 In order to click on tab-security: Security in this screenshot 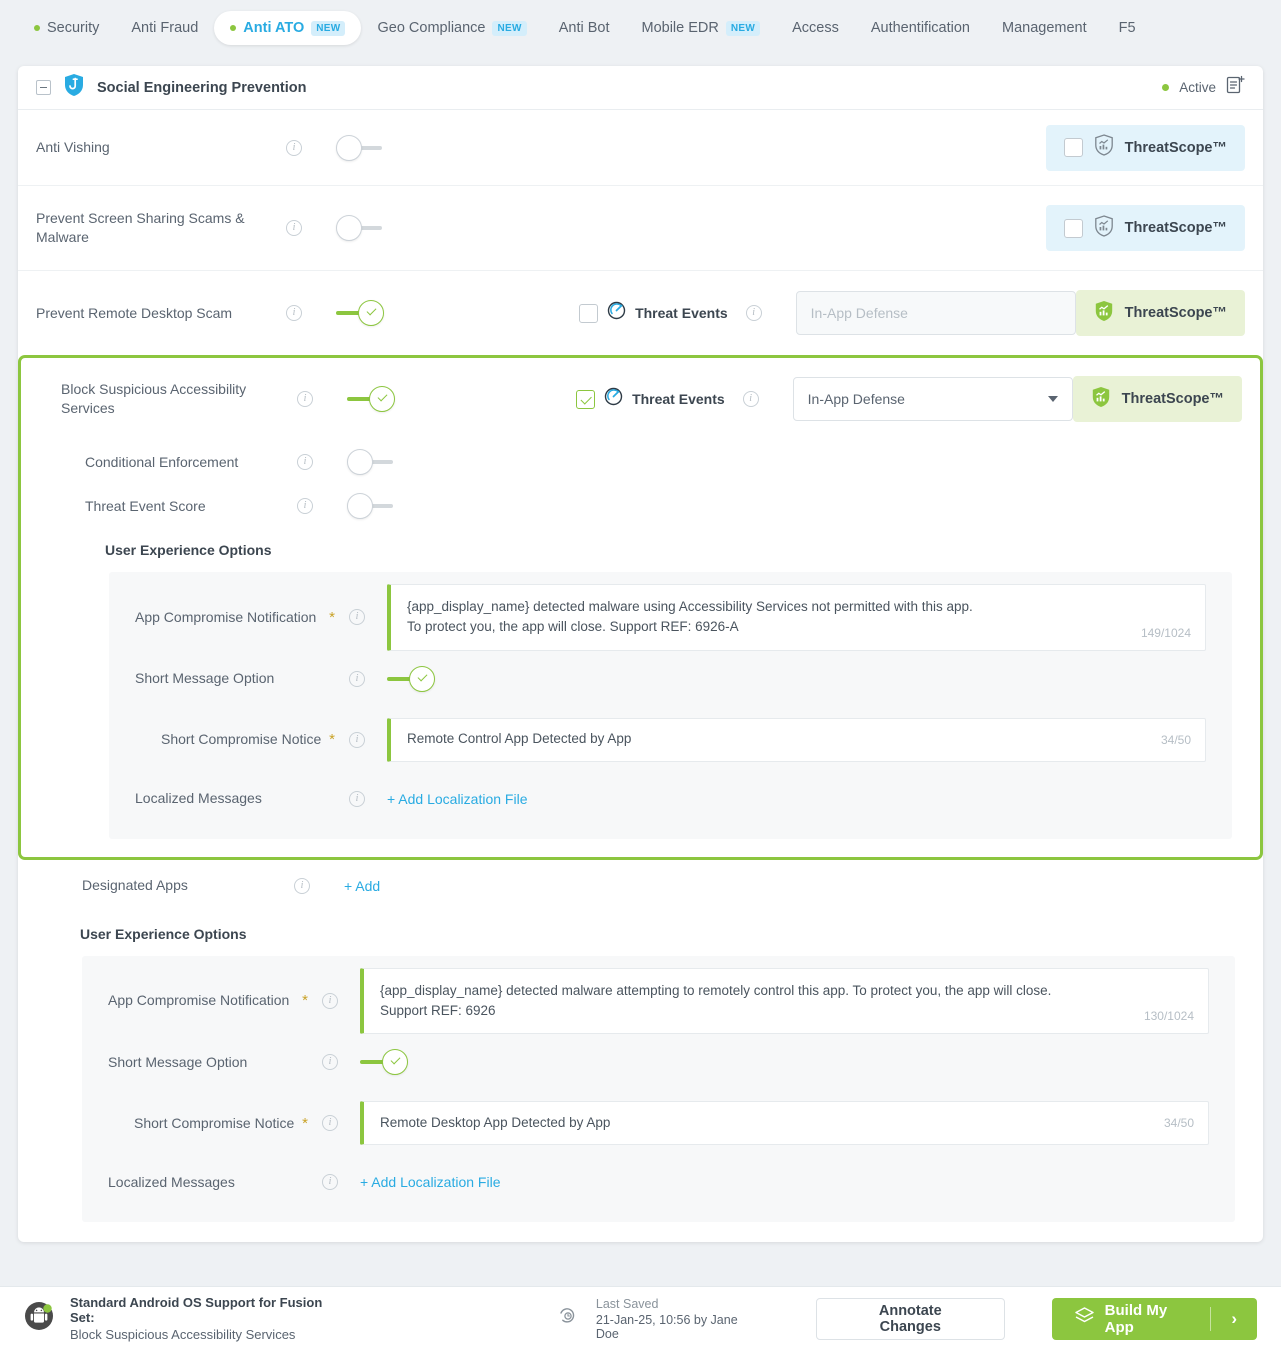, I will do `click(66, 28)`.